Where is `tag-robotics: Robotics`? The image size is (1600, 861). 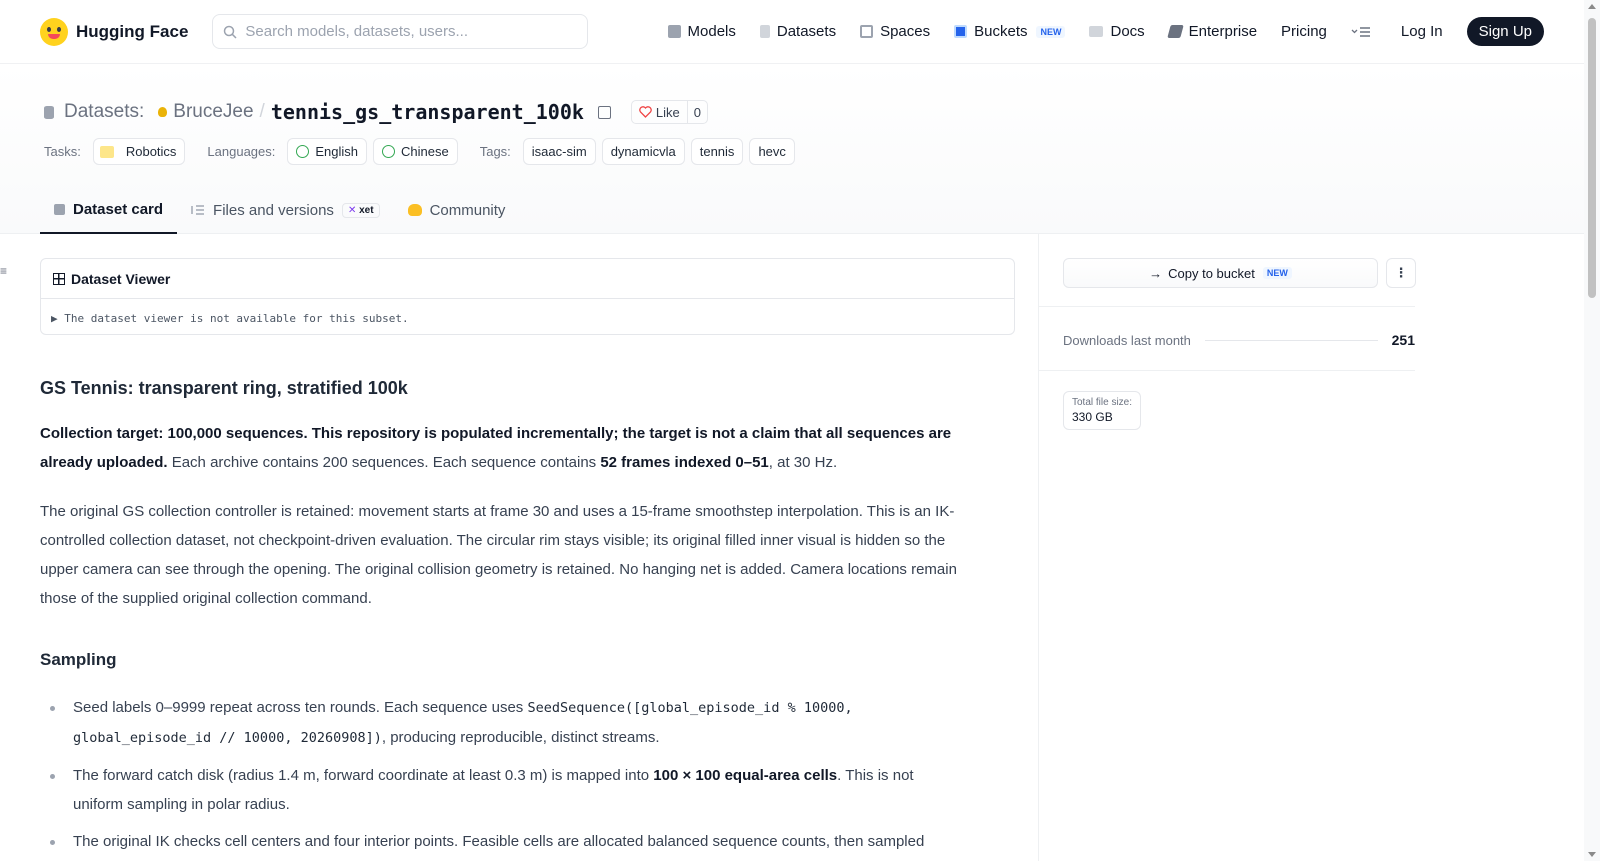
tag-robotics: Robotics is located at coordinates (139, 151).